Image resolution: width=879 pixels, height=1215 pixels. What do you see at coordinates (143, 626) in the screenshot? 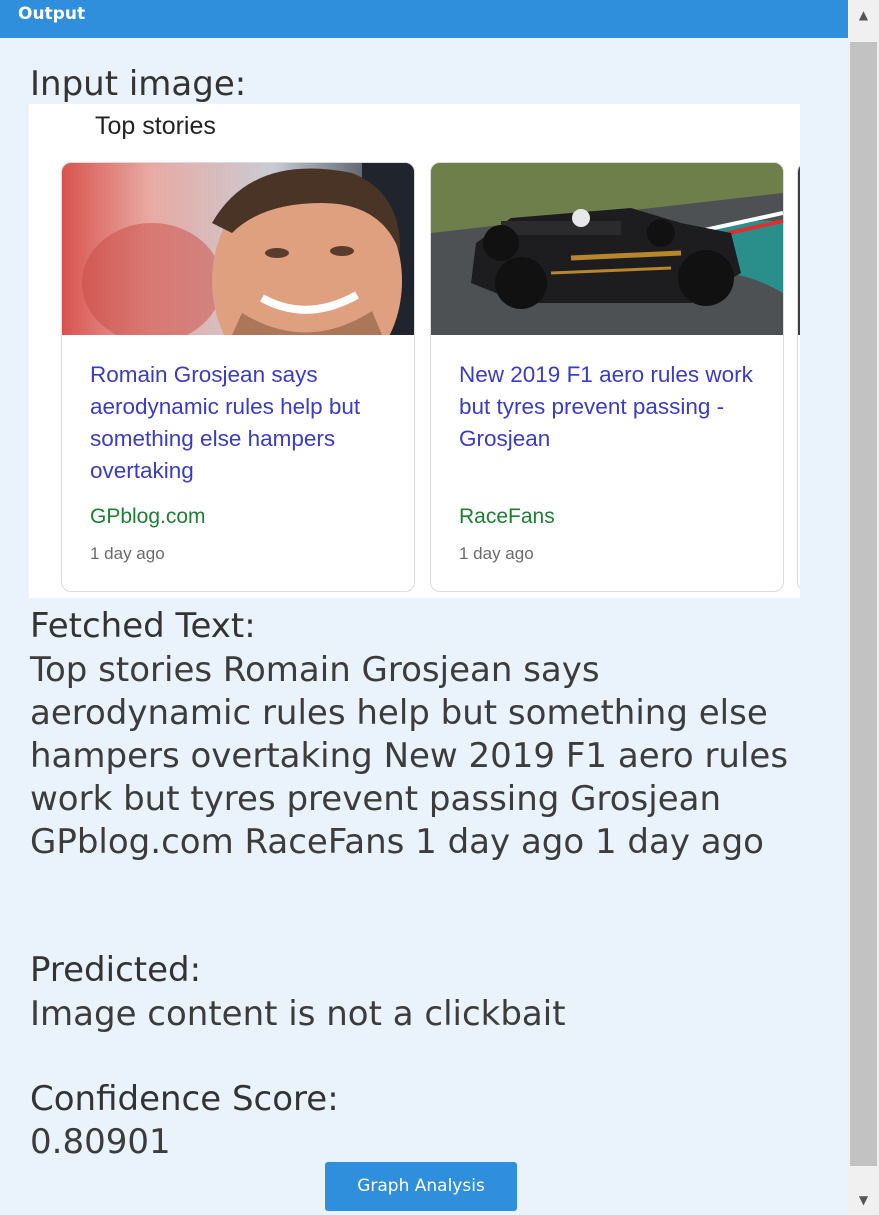
I see `fetched-text-label: Fetched Text:` at bounding box center [143, 626].